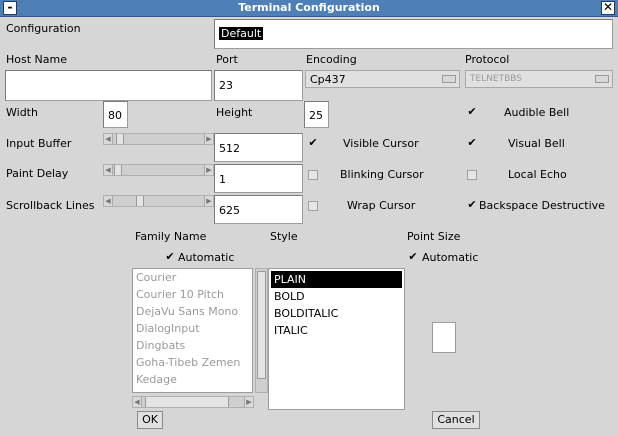 The width and height of the screenshot is (618, 436). I want to click on scrollback-lines-label: Scrollback Lines, so click(50, 205).